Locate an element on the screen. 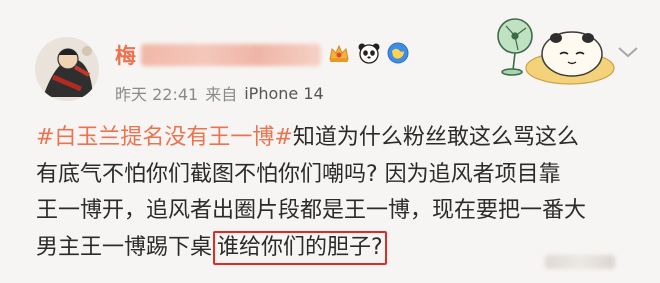 The image size is (660, 283). text-line-2: 有底气不怕你们截图不怕你们嘲吗? 因为追风者项目靠 is located at coordinates (298, 174).